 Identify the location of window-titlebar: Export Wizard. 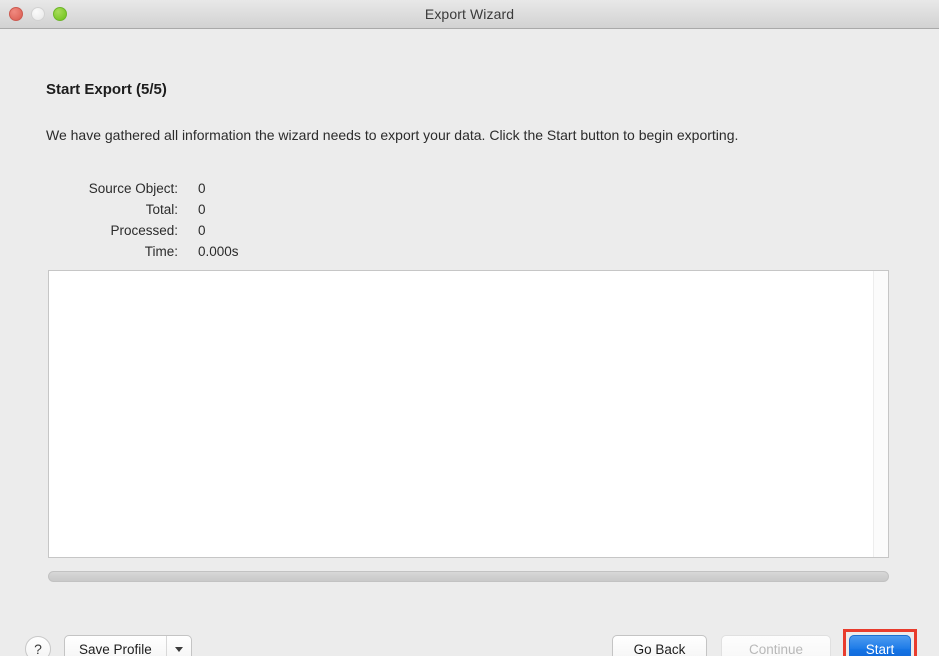
(469, 14).